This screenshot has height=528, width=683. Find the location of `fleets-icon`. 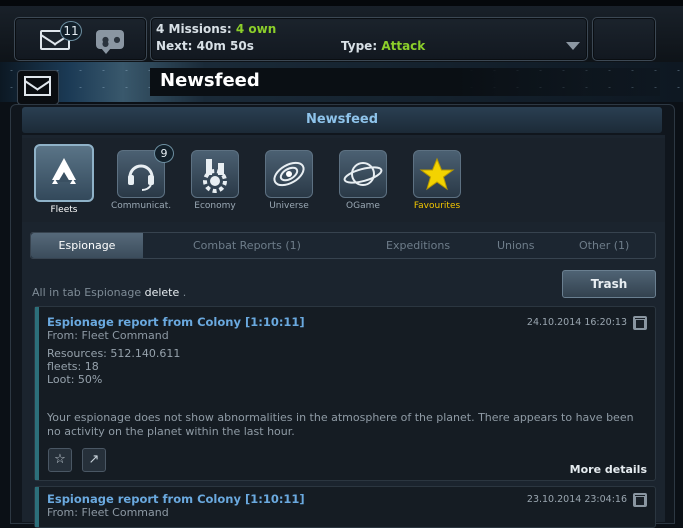

fleets-icon is located at coordinates (64, 173).